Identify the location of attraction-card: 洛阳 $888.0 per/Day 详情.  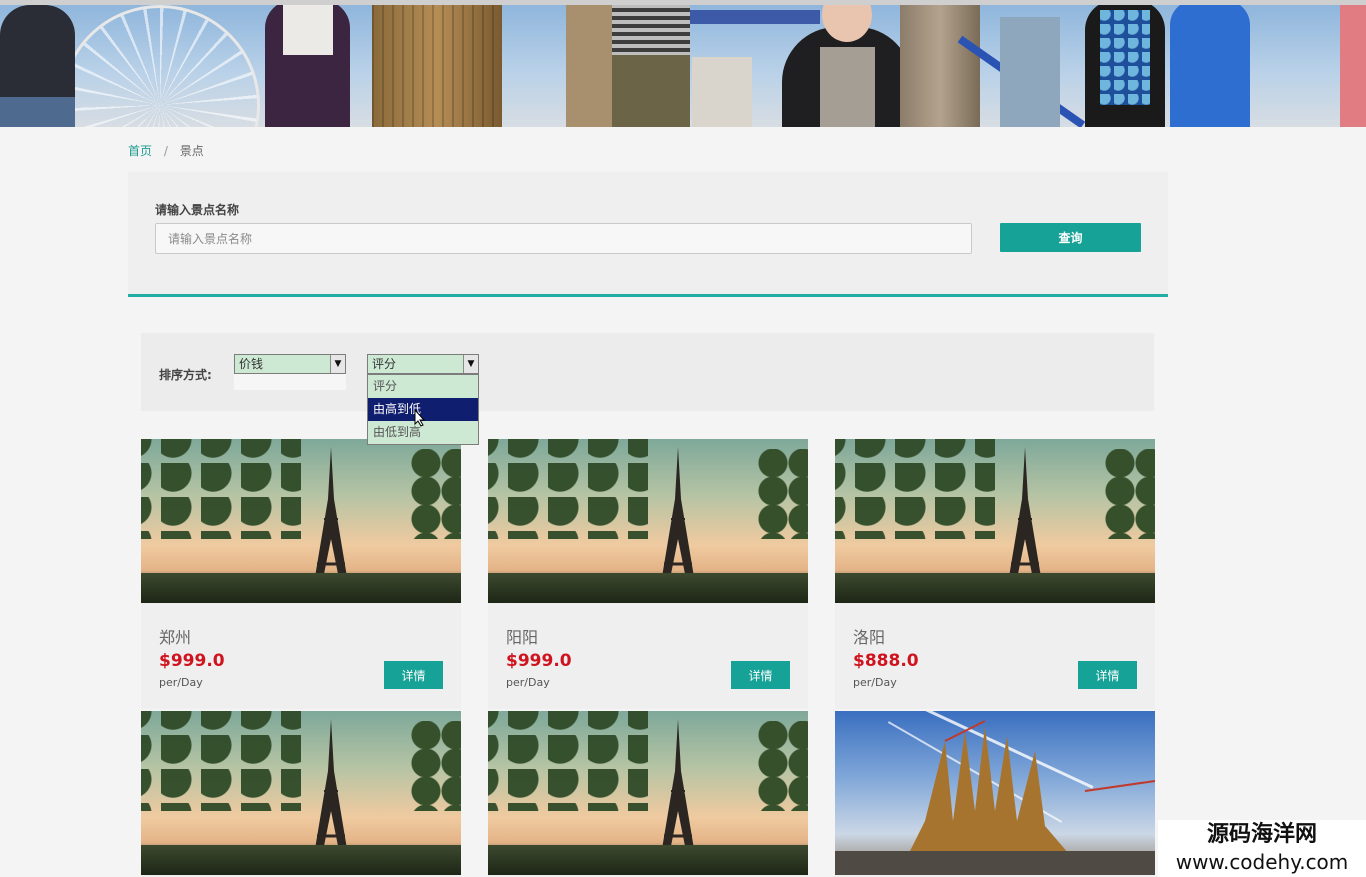
(995, 574).